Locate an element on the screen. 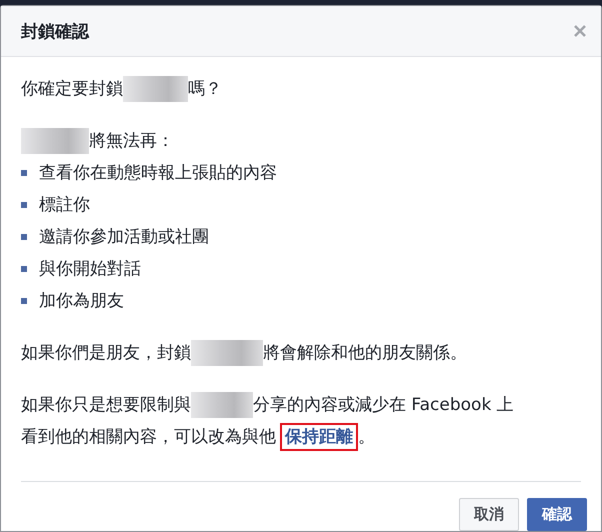 The height and width of the screenshot is (532, 602). list-item: 查看你在動態時報上張貼的內容 is located at coordinates (158, 173).